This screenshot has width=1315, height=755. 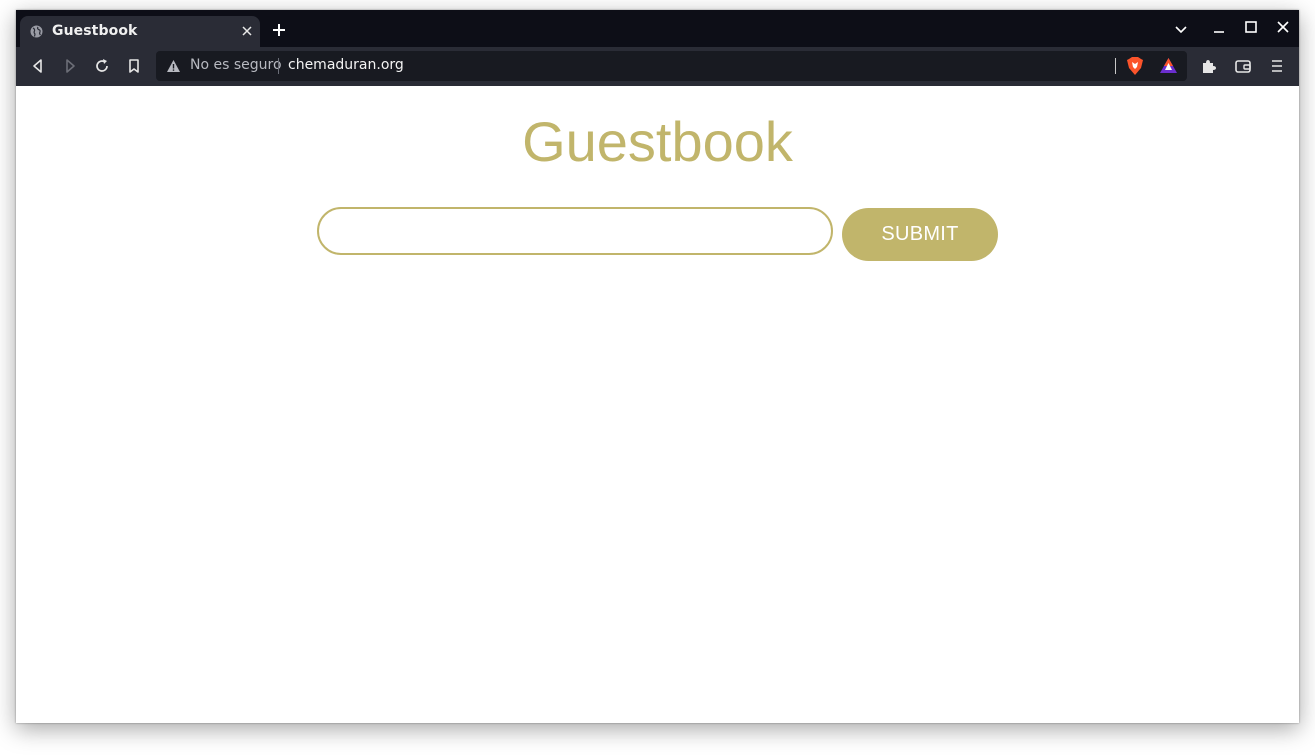 I want to click on puzzle-icon, so click(x=1209, y=66).